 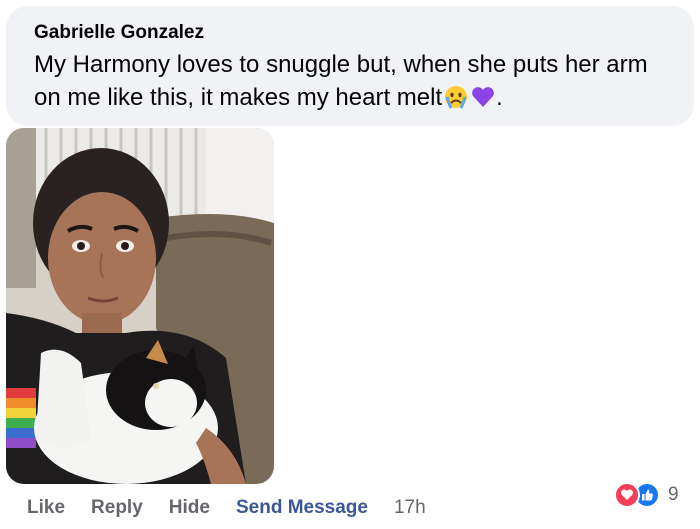 What do you see at coordinates (483, 97) in the screenshot?
I see `purple-heart-emoji-icon` at bounding box center [483, 97].